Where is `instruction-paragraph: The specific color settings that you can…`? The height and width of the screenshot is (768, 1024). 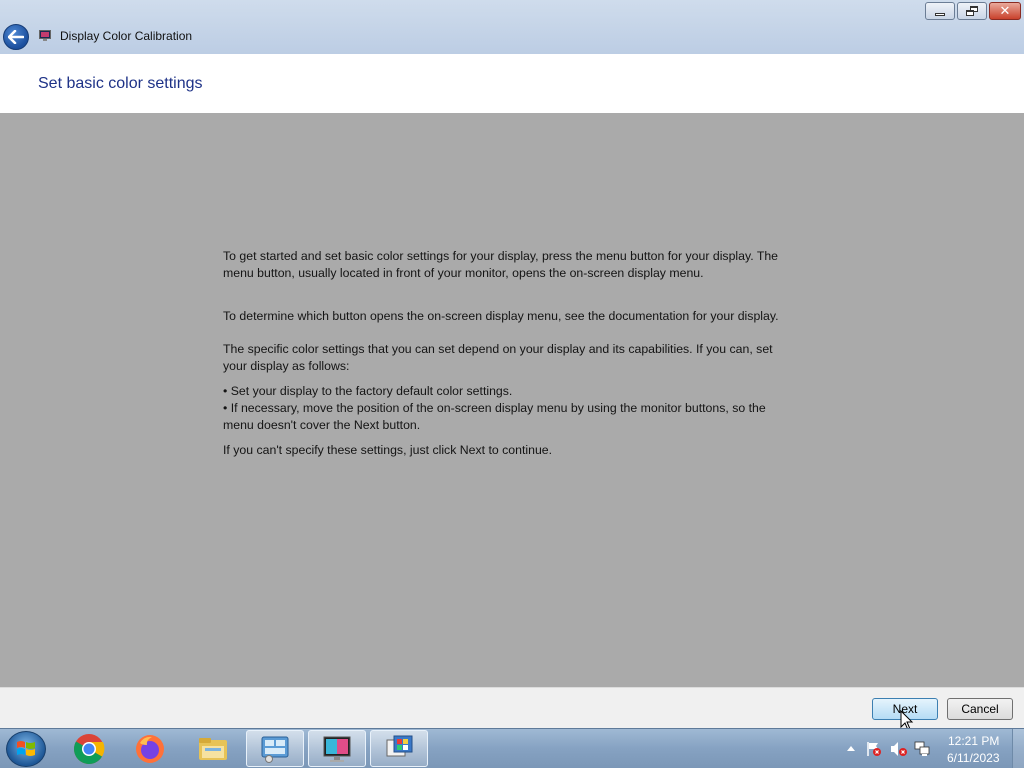
instruction-paragraph: The specific color settings that you can… is located at coordinates (498, 357).